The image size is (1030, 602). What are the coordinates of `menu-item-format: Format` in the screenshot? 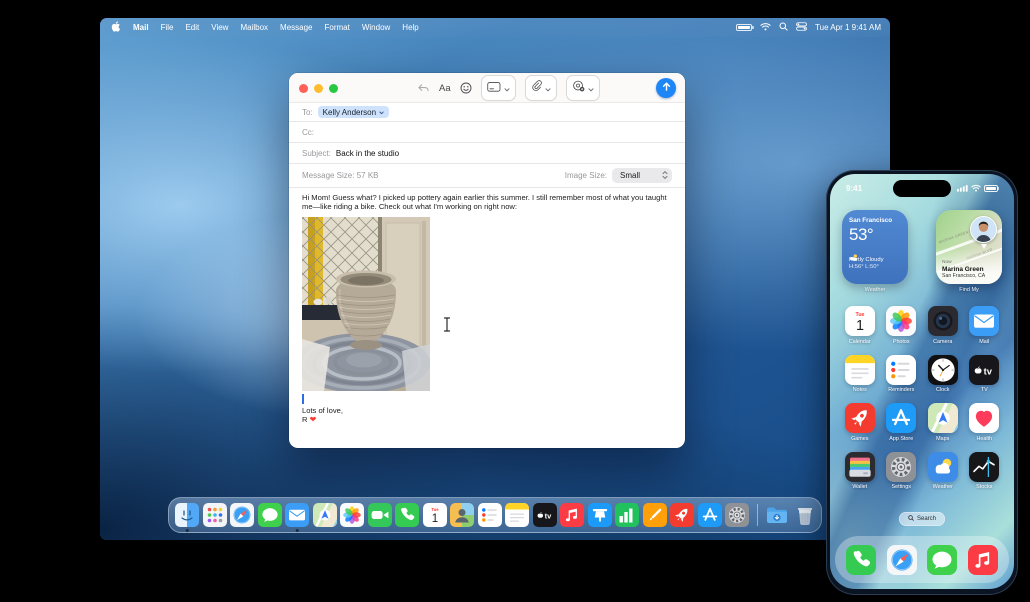 It's located at (337, 27).